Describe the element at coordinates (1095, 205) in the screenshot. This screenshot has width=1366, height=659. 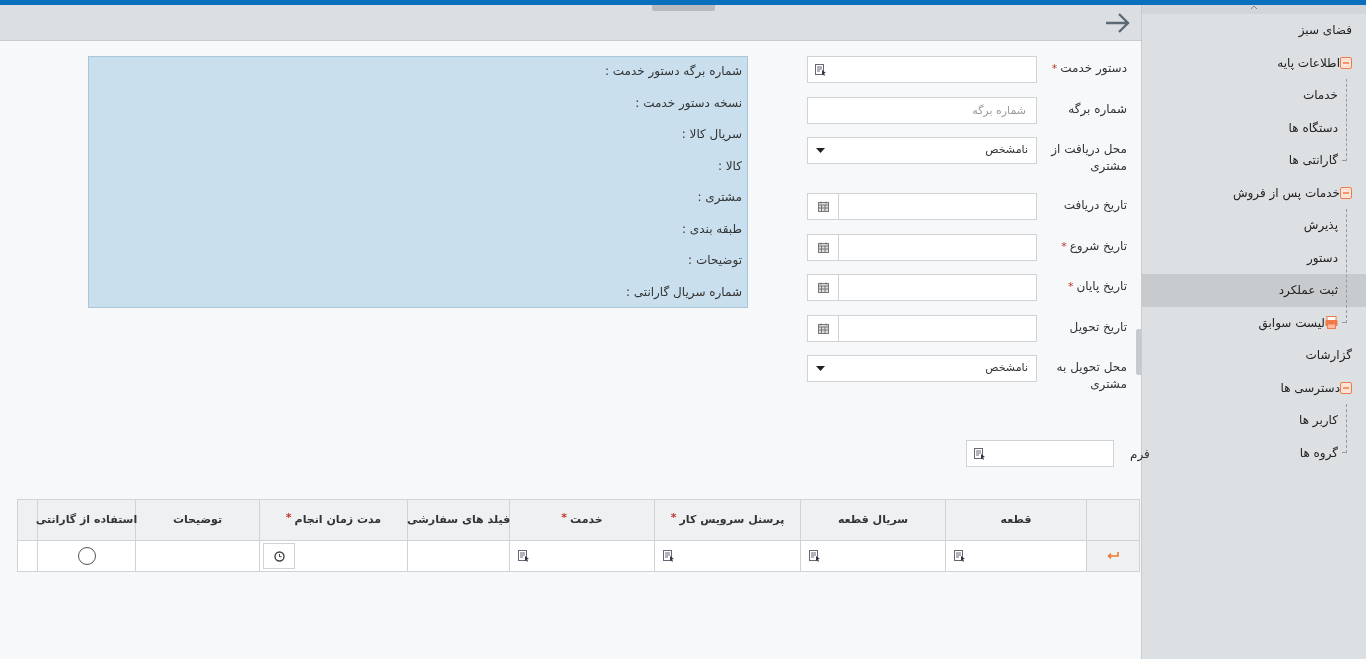
I see `field-label: تاریخ دریافت` at that location.